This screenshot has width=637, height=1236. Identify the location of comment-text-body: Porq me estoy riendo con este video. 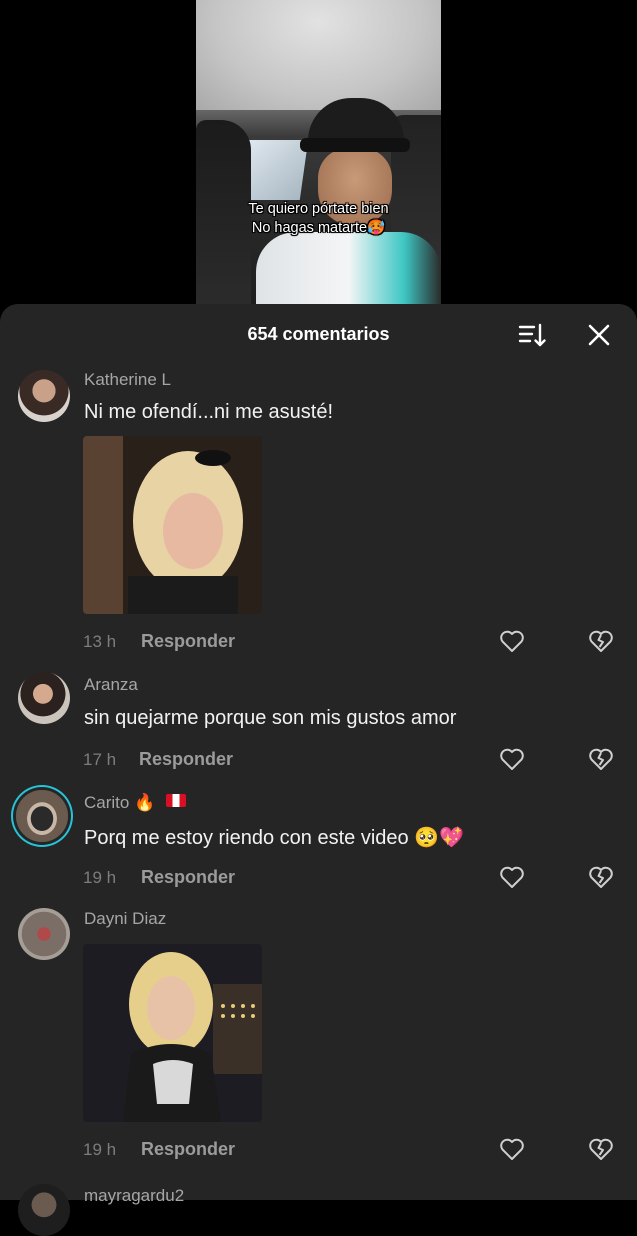
(246, 838).